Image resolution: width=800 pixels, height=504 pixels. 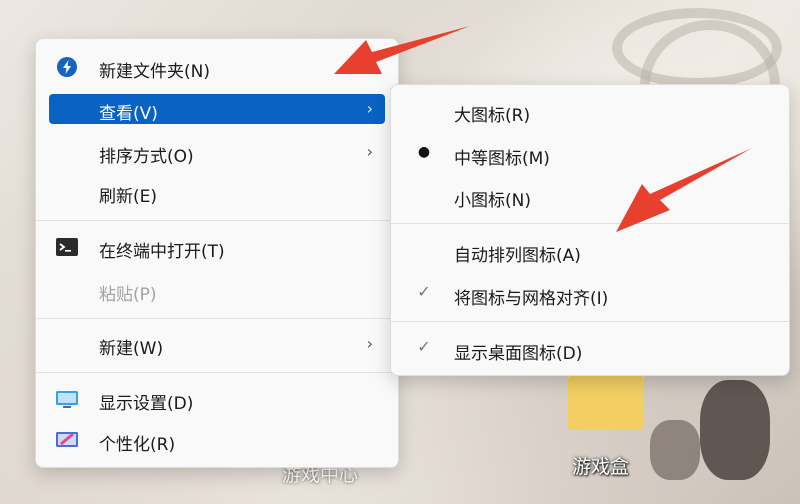 What do you see at coordinates (531, 299) in the screenshot?
I see `submenu-item-label: 将图标与网格对齐(I)` at bounding box center [531, 299].